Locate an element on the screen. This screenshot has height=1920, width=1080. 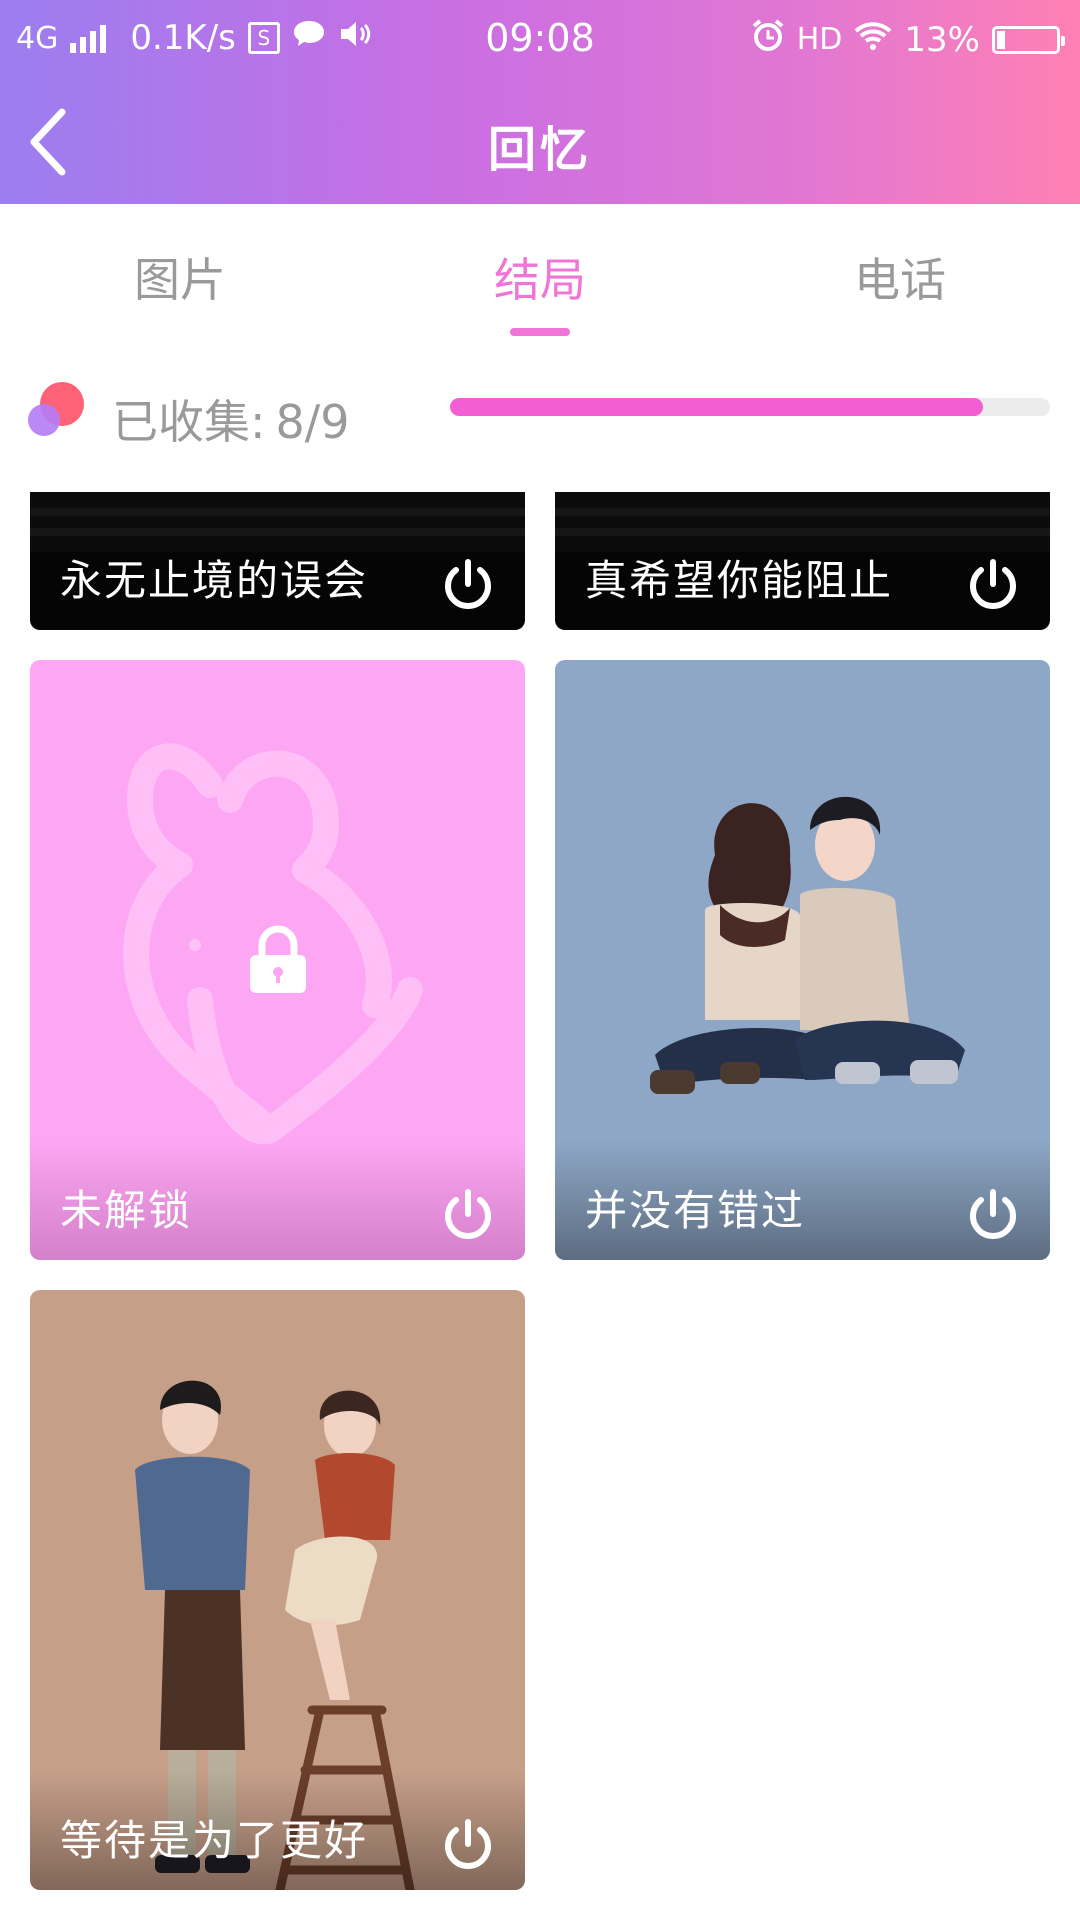
tab-calls: 电话 is located at coordinates (900, 277).